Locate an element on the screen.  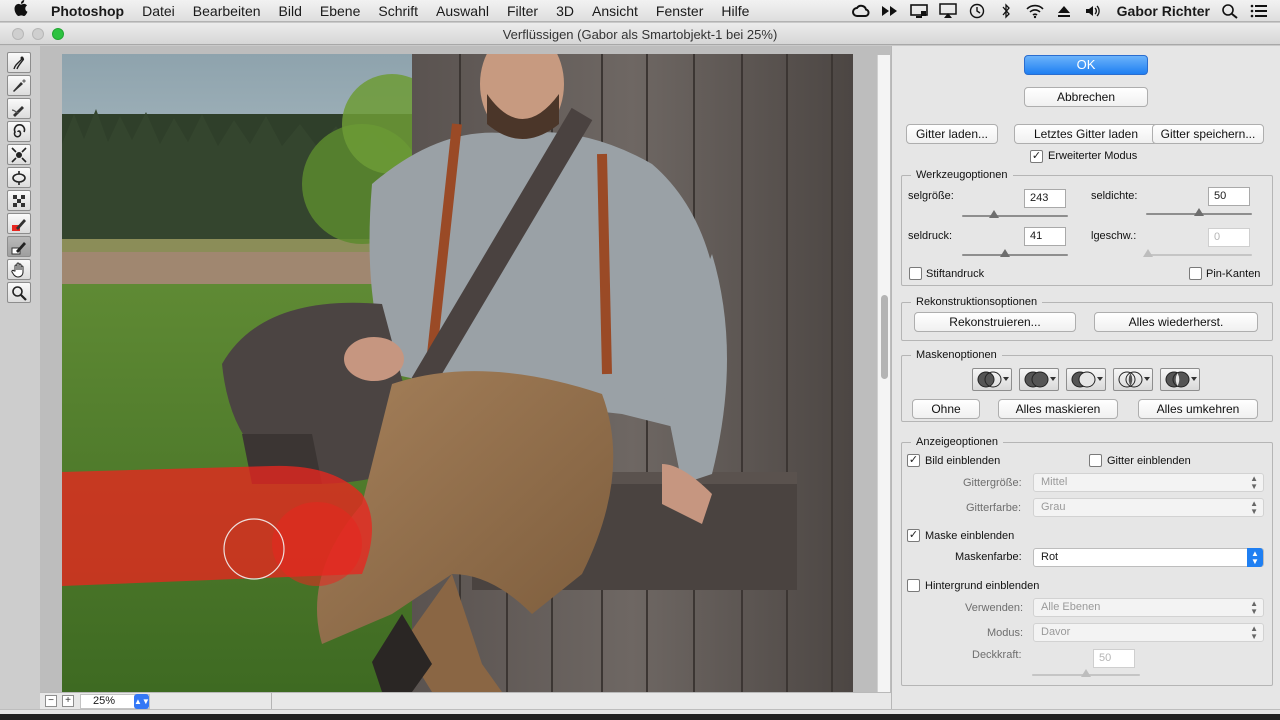
vertical-scrollbar is located at coordinates (883, 373).